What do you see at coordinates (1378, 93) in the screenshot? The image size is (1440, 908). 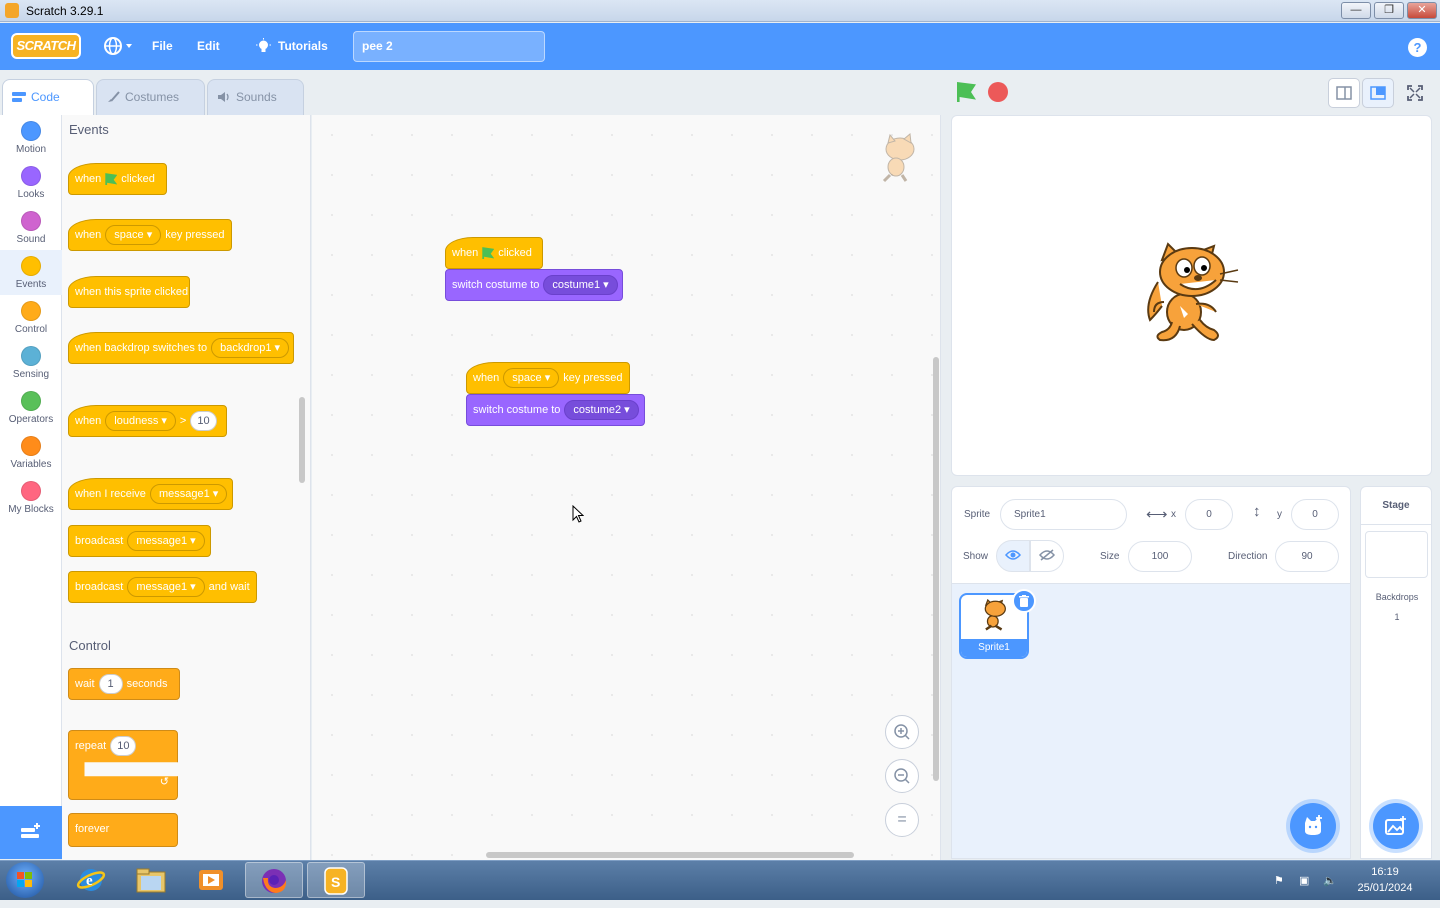 I see `large-stage-button` at bounding box center [1378, 93].